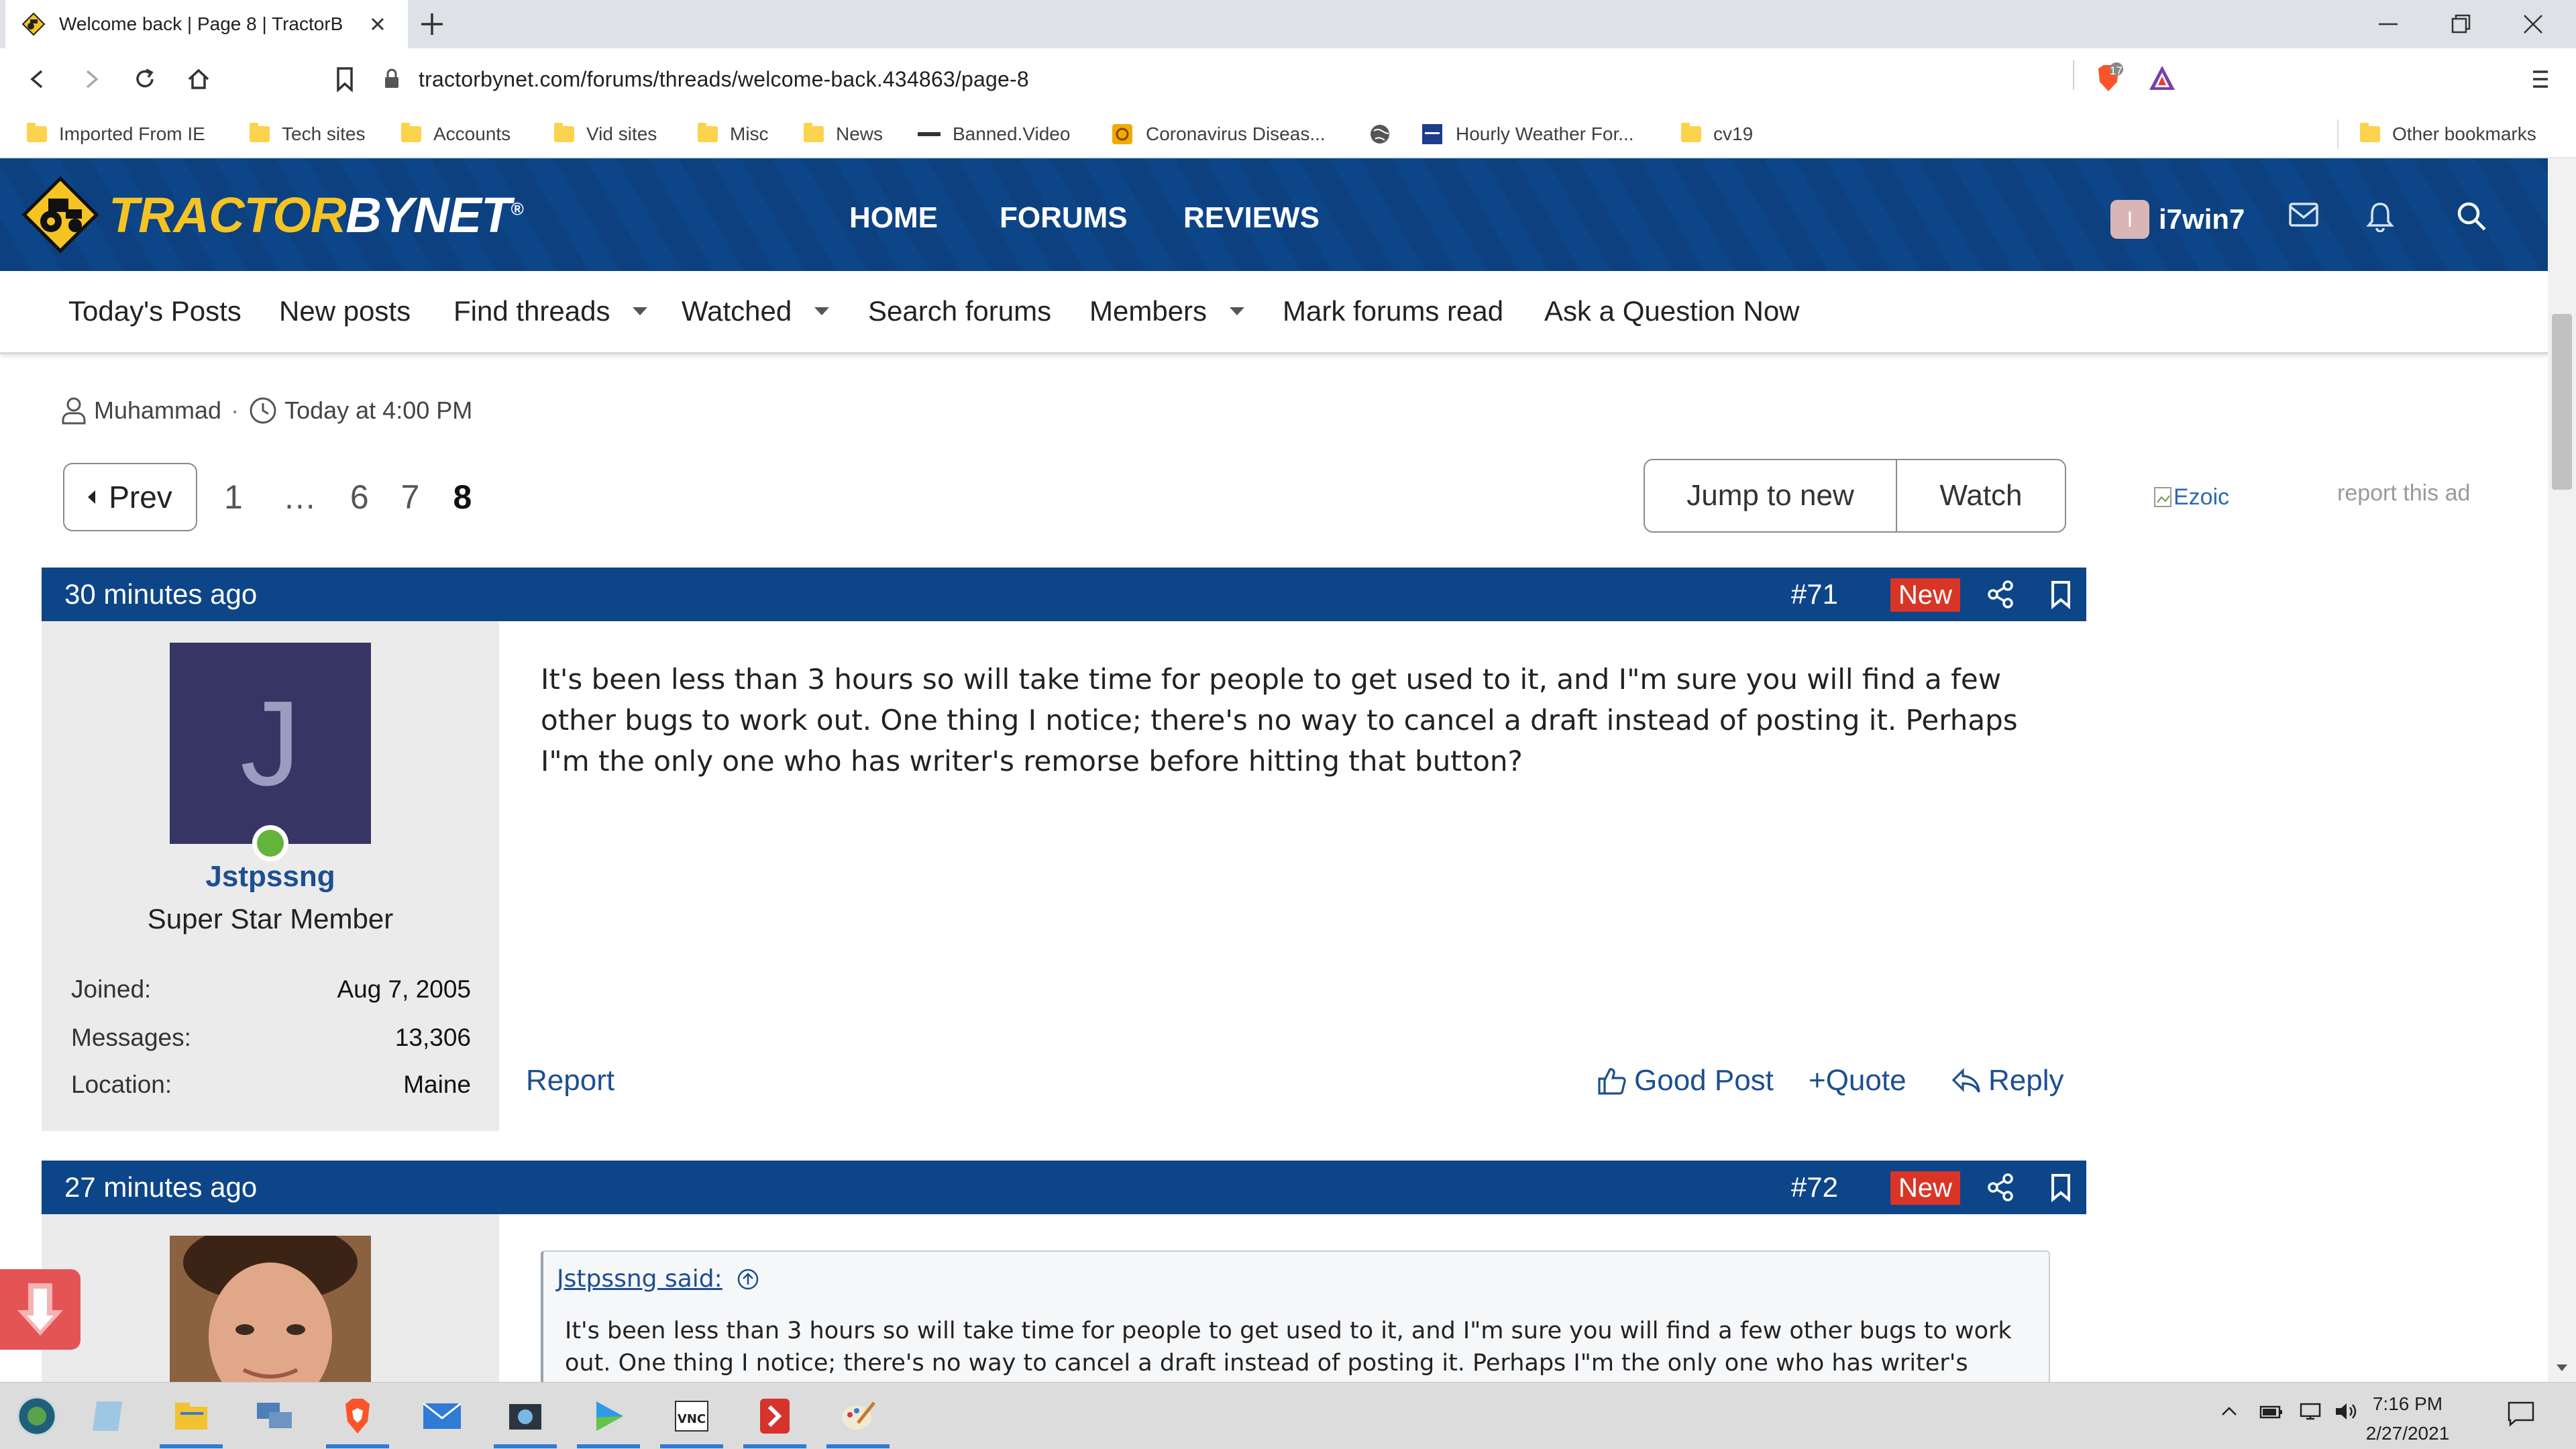  Describe the element at coordinates (37, 1416) in the screenshot. I see `start-button` at that location.